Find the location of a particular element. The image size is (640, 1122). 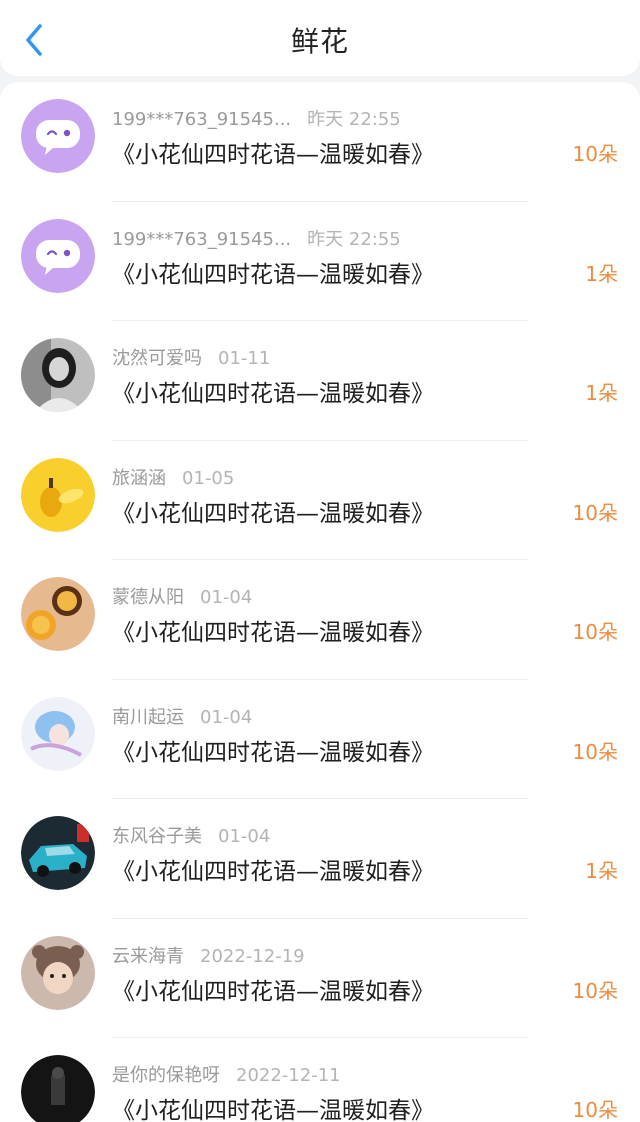

sender-name: 是你的保艳呀 is located at coordinates (166, 1075).